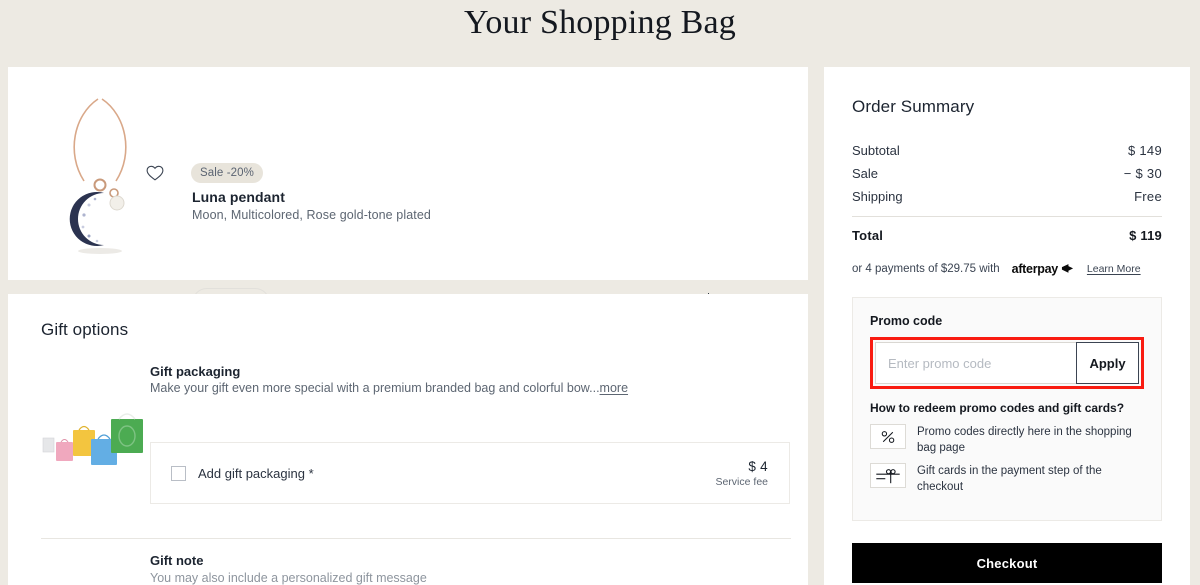 The image size is (1200, 585). What do you see at coordinates (877, 196) in the screenshot?
I see `summary-label-shipping: Shipping` at bounding box center [877, 196].